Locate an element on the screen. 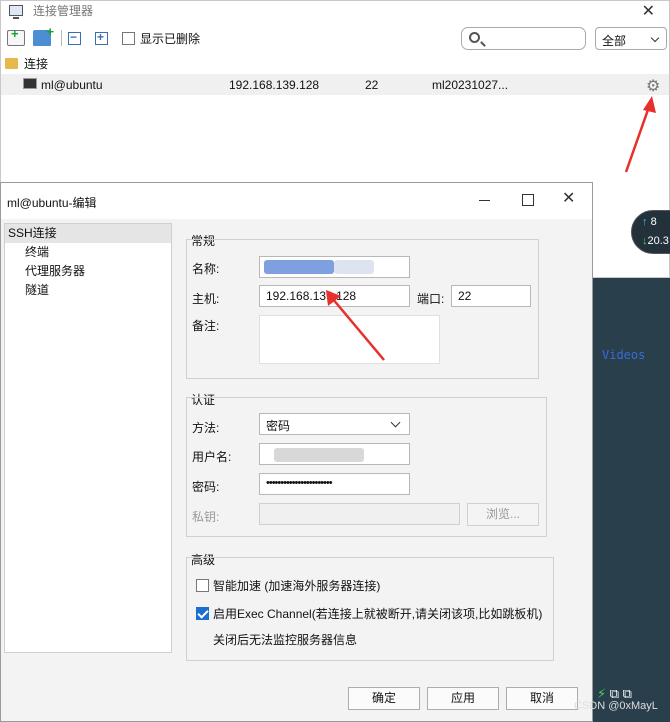 Image resolution: width=670 pixels, height=722 pixels. cancel-button: 取消 is located at coordinates (542, 698).